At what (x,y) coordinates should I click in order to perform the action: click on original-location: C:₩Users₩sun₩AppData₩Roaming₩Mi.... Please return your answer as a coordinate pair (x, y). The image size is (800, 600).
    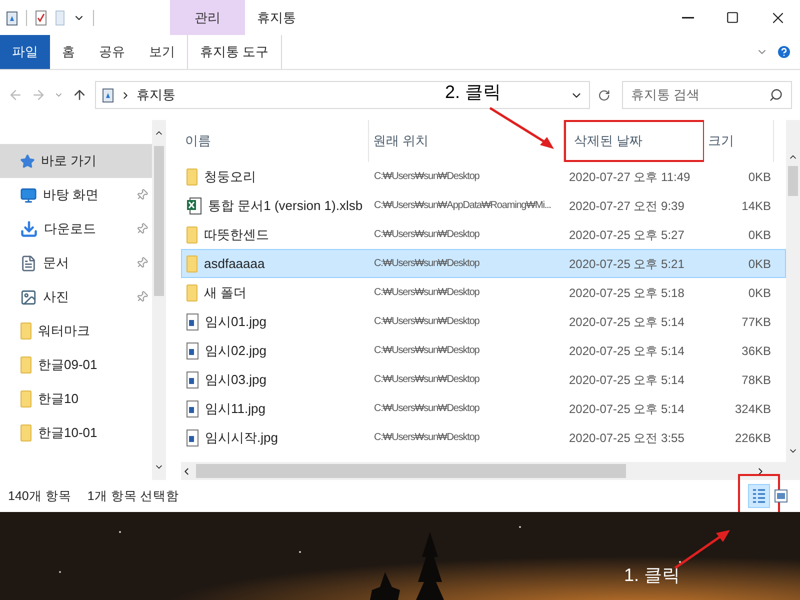
    Looking at the image, I should click on (462, 206).